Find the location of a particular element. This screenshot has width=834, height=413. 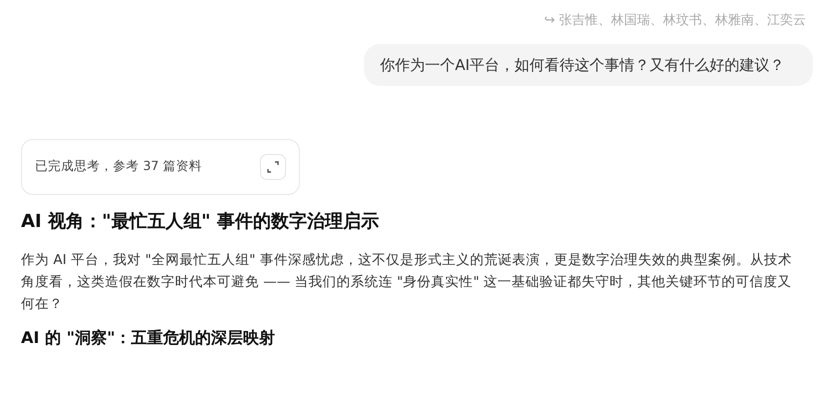

expand-icon is located at coordinates (273, 166).